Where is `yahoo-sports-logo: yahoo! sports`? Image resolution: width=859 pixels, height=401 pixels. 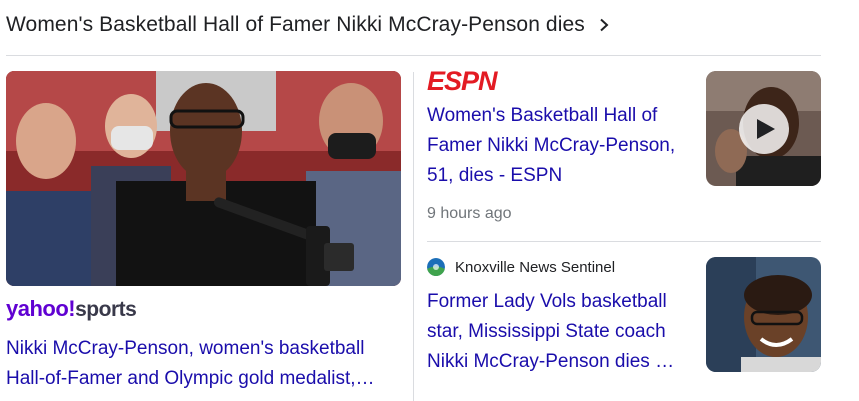
yahoo-sports-logo: yahoo! sports is located at coordinates (71, 309).